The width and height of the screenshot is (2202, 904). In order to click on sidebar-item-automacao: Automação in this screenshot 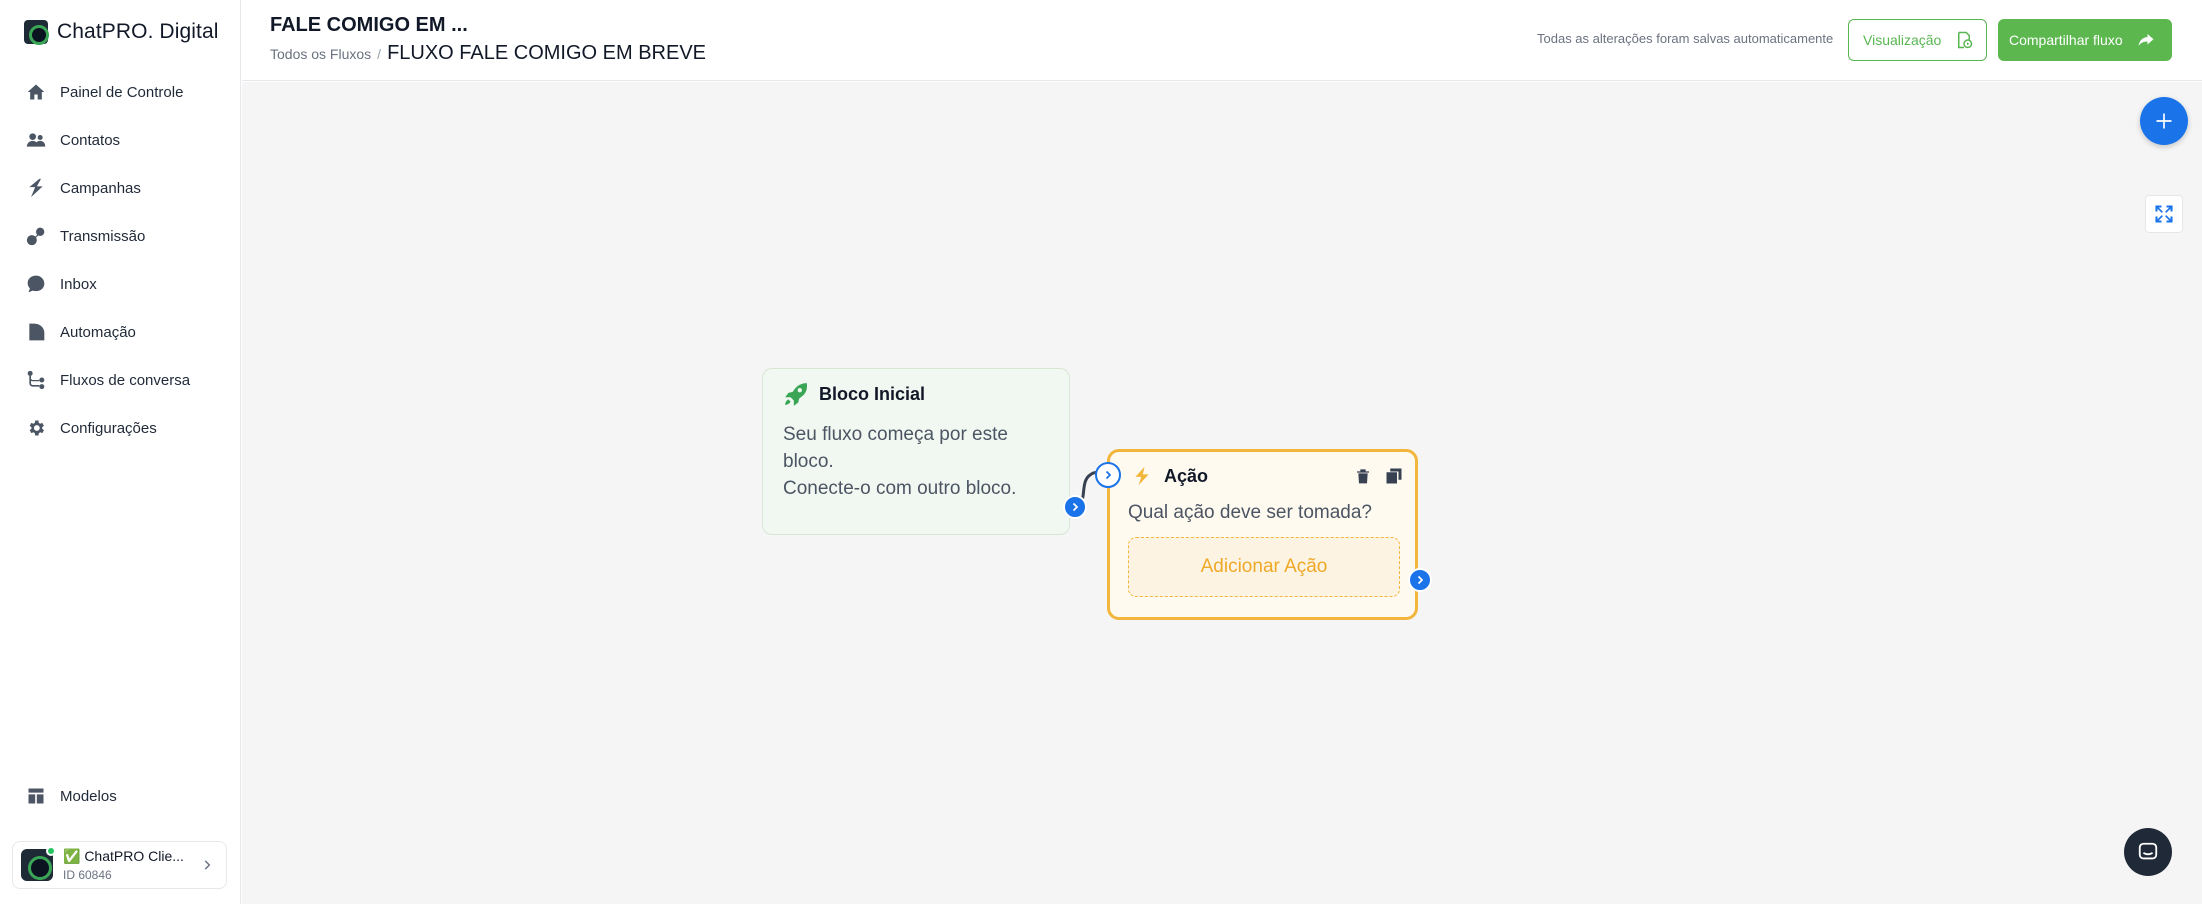, I will do `click(120, 332)`.